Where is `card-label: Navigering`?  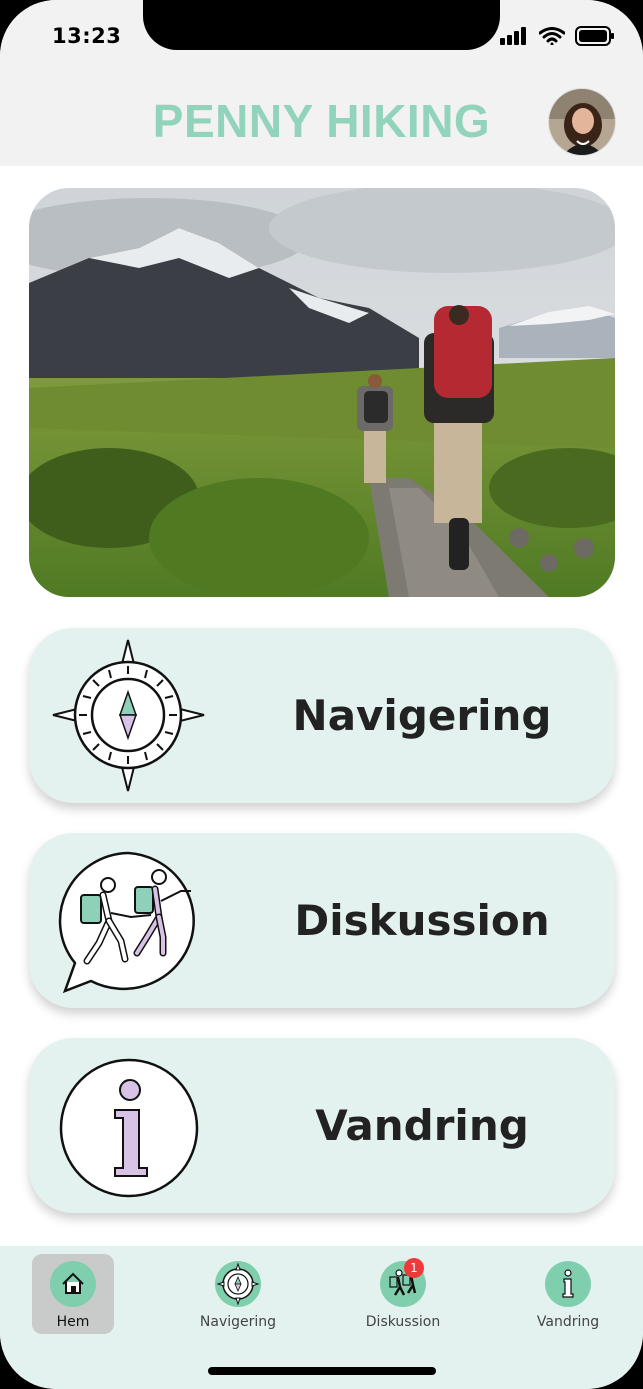
card-label: Navigering is located at coordinates (422, 715).